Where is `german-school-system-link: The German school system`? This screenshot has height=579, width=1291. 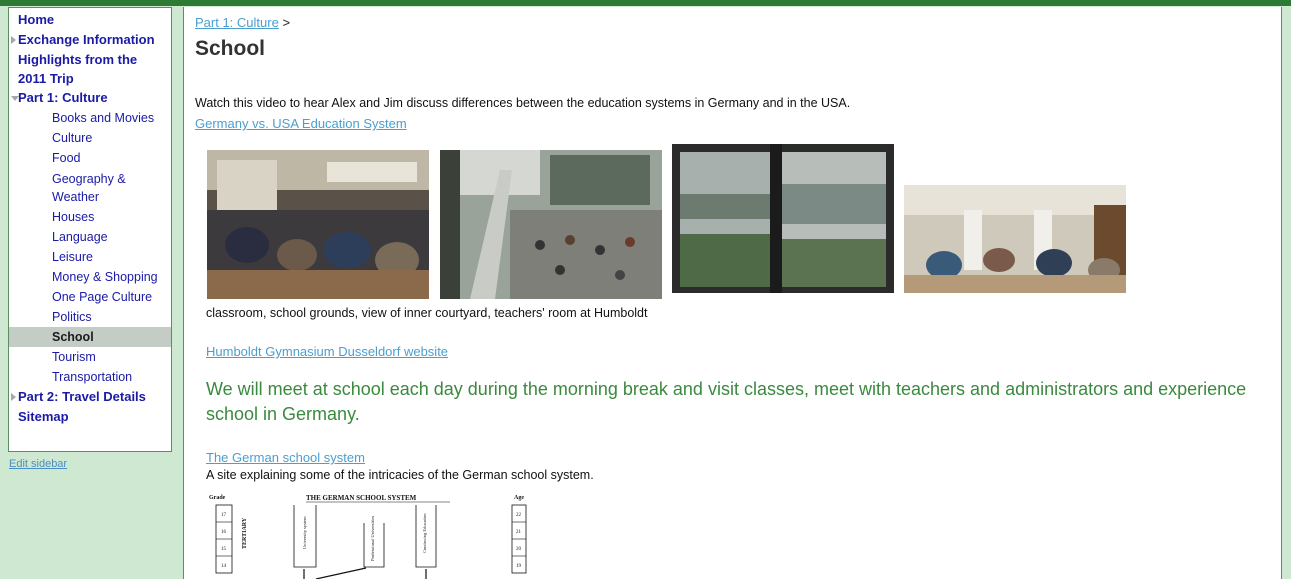 german-school-system-link: The German school system is located at coordinates (285, 457).